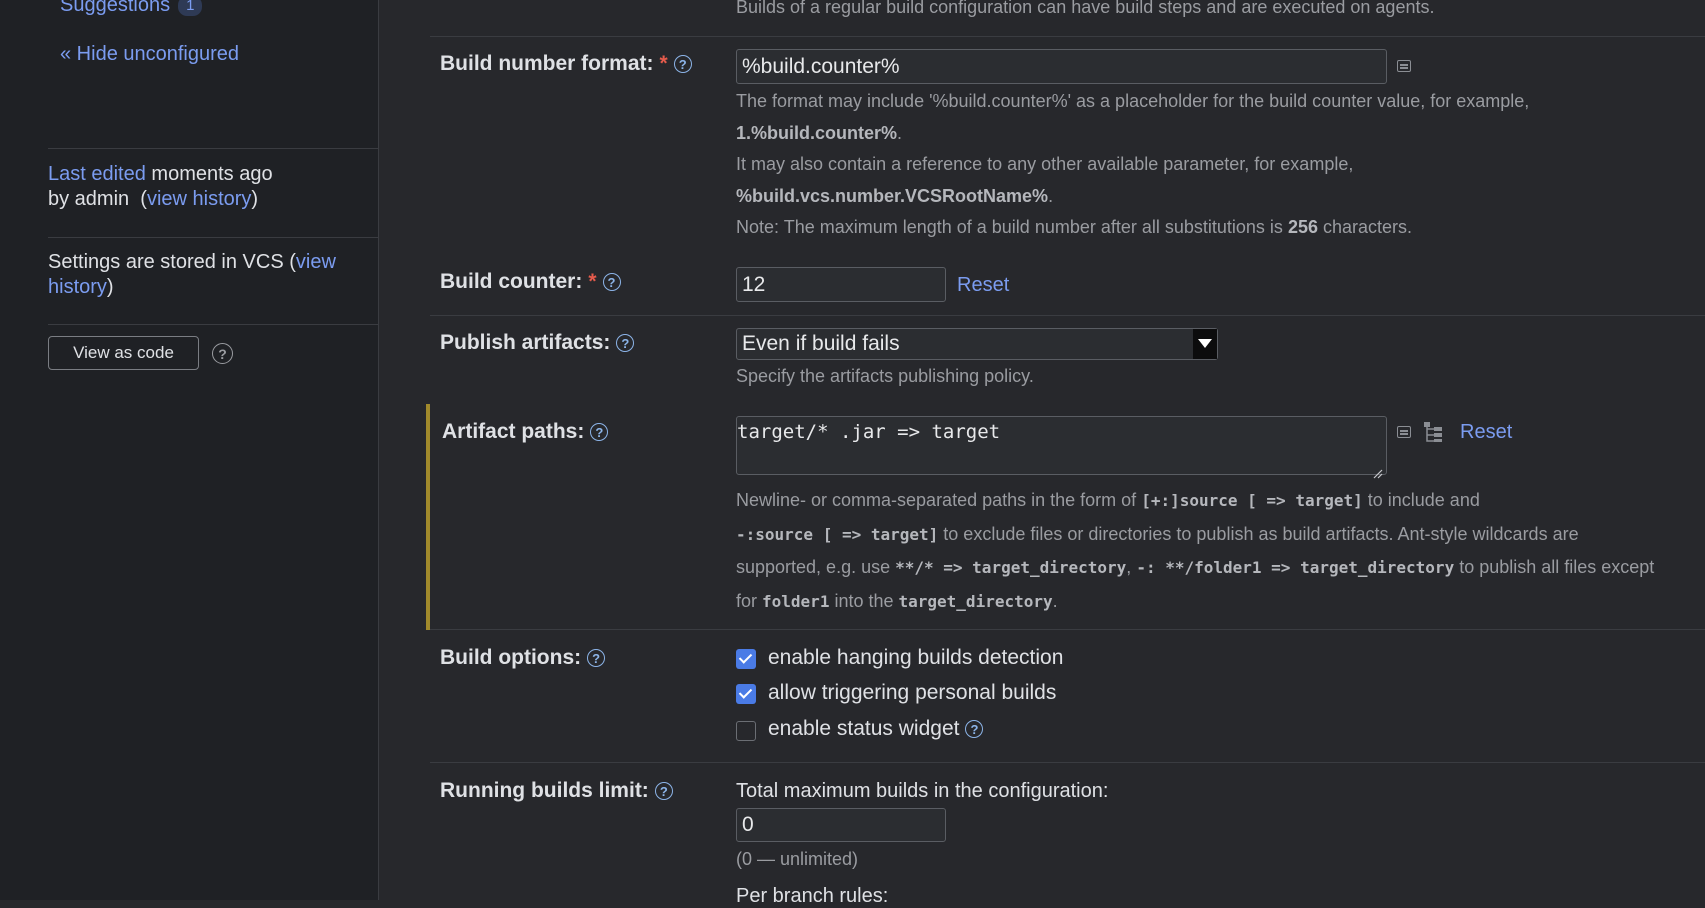  Describe the element at coordinates (977, 344) in the screenshot. I see `publish-artifacts-select: Even if build fails` at that location.